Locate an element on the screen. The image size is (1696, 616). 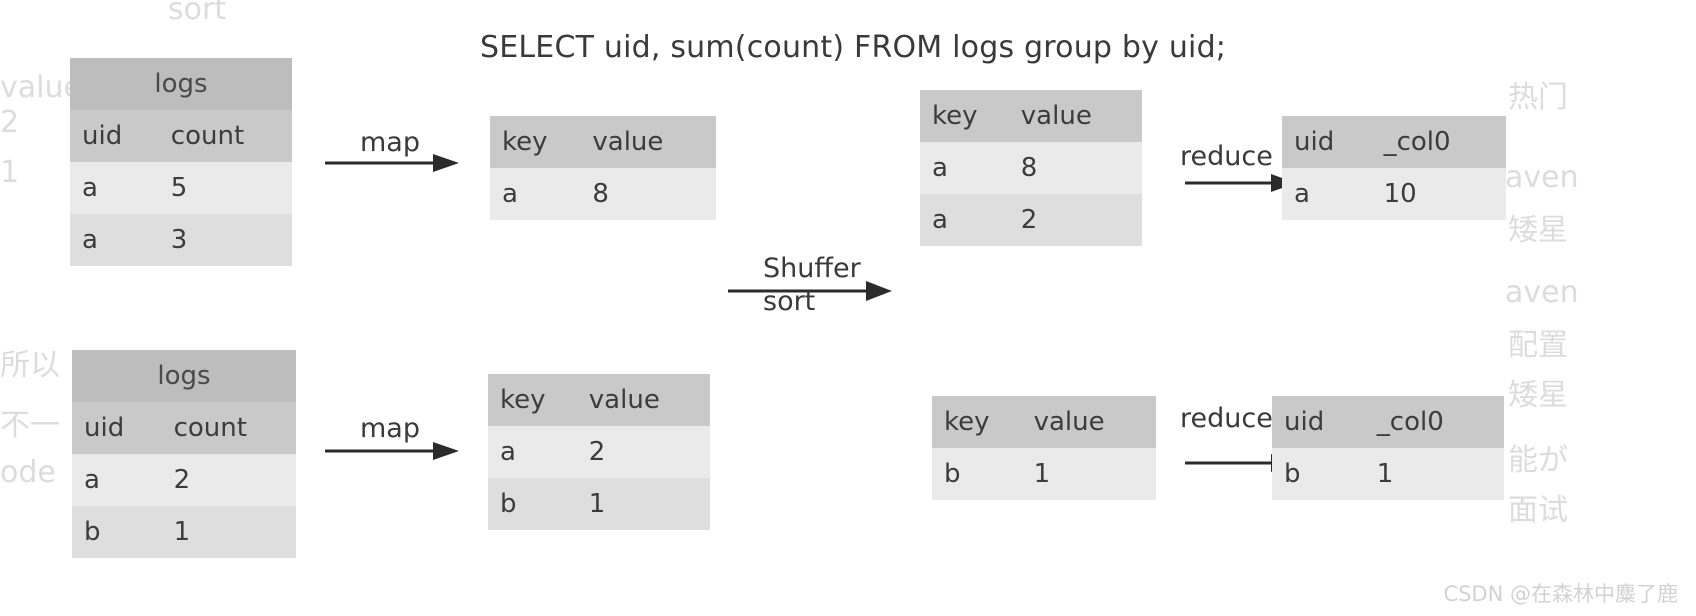
watermark: CSDN @在森林中麋了鹿 is located at coordinates (1560, 594).